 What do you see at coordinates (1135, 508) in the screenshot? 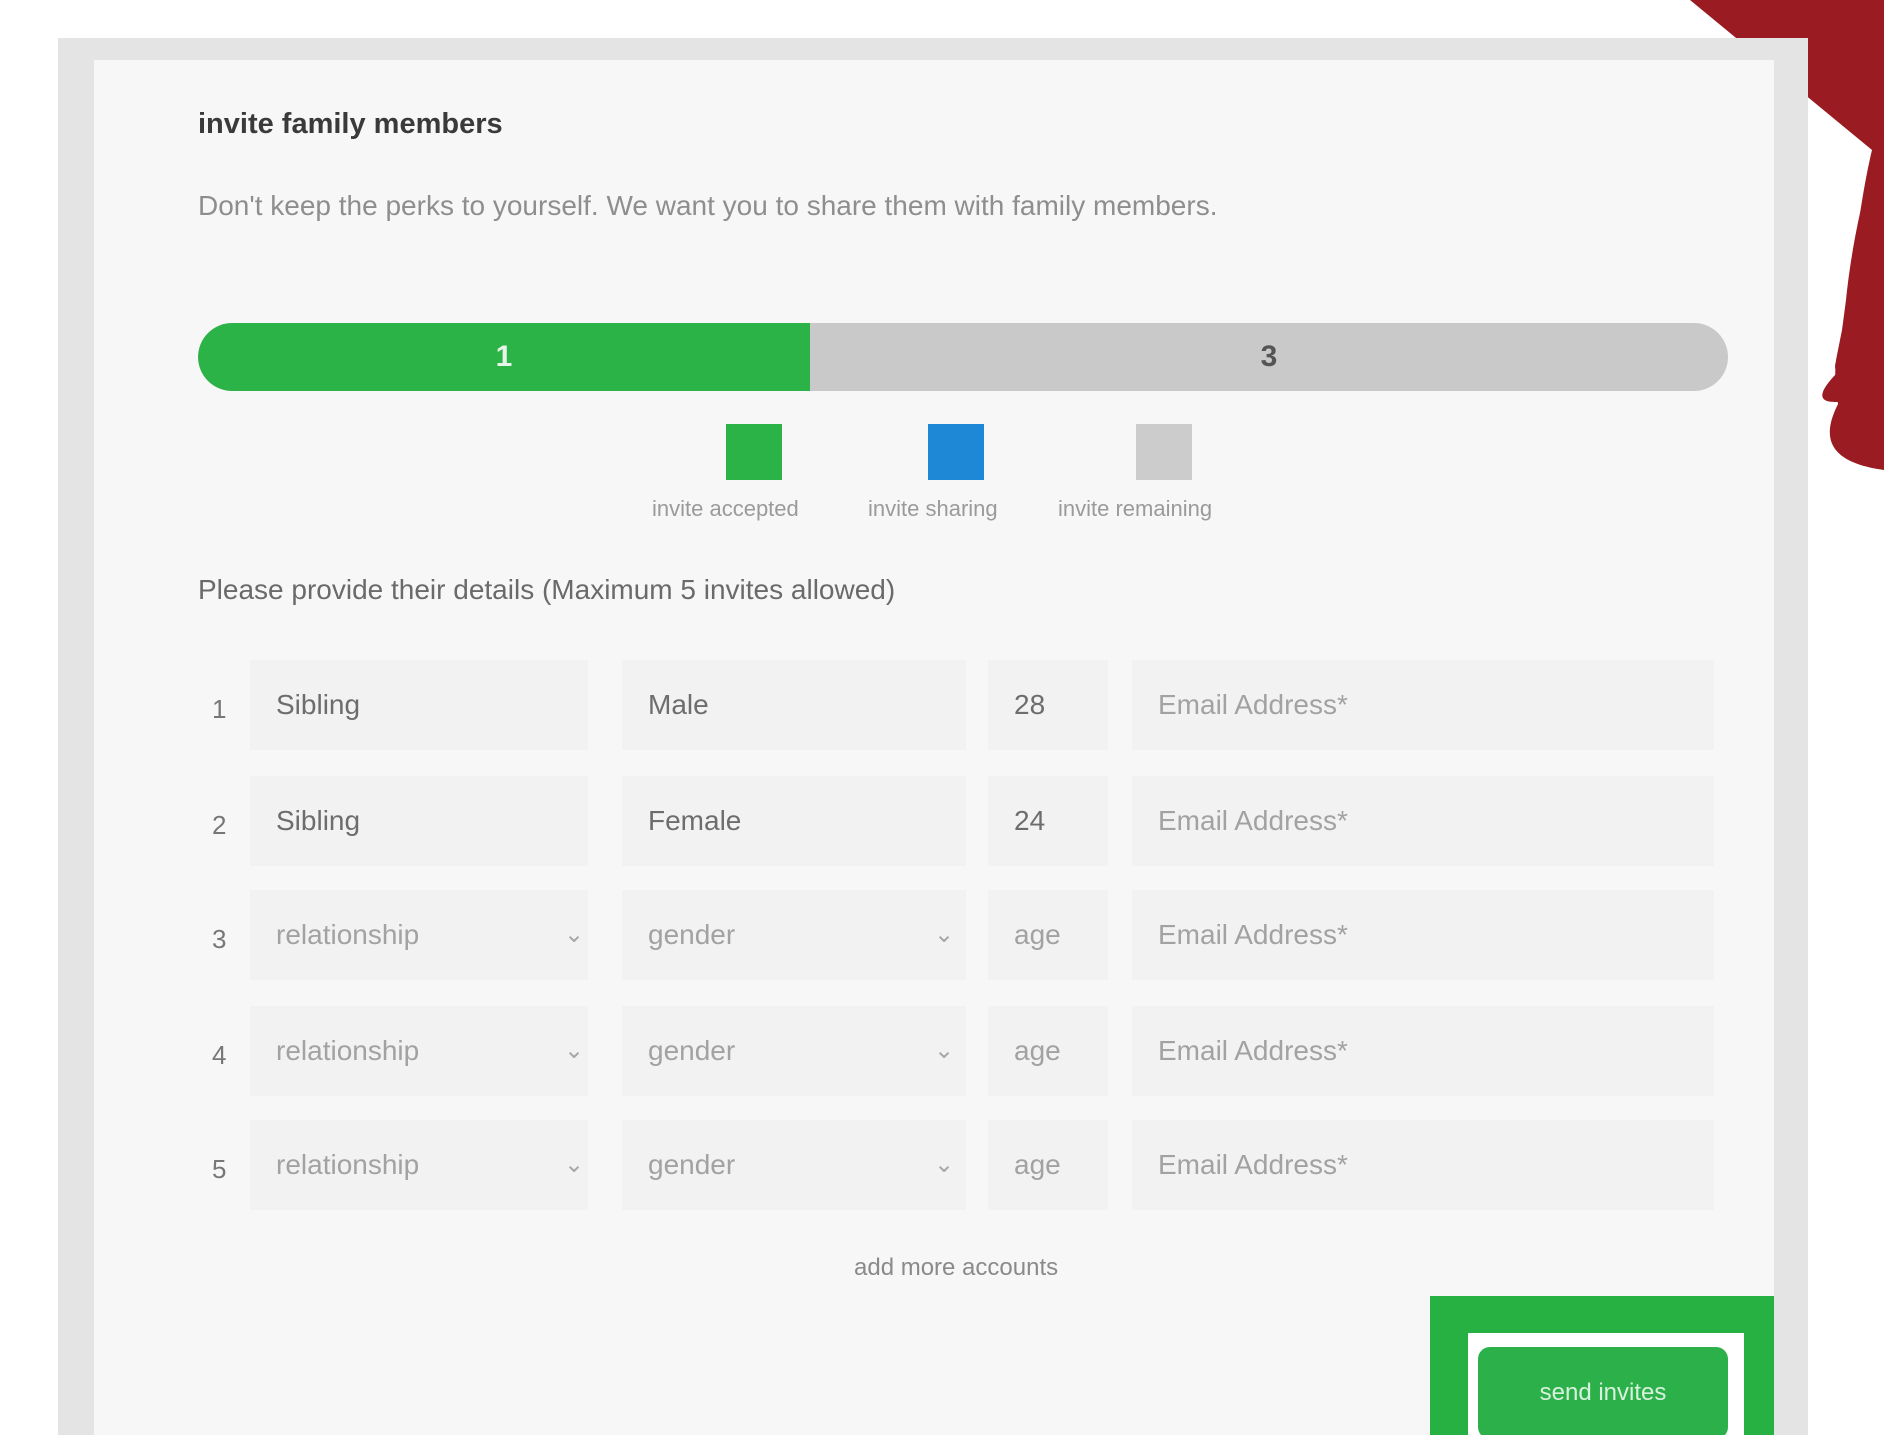
I see `legend-label-remaining: invite remaining` at bounding box center [1135, 508].